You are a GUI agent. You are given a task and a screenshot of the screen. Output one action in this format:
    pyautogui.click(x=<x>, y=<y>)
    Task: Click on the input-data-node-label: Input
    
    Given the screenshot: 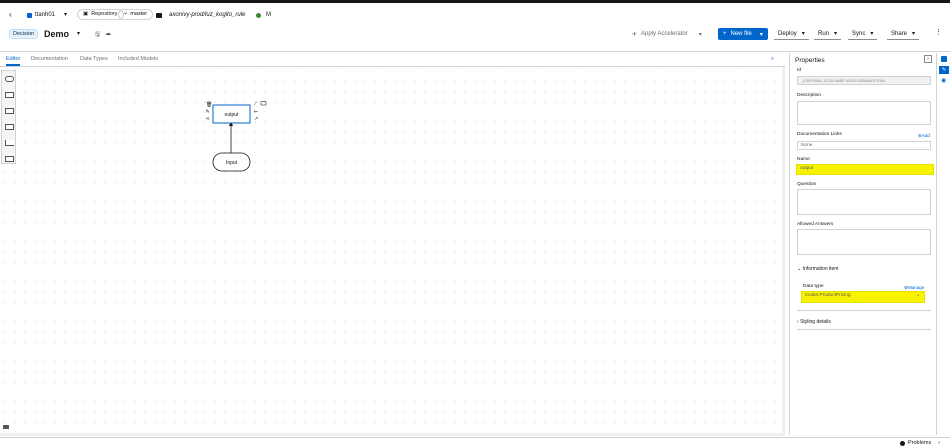 What is the action you would take?
    pyautogui.click(x=232, y=163)
    